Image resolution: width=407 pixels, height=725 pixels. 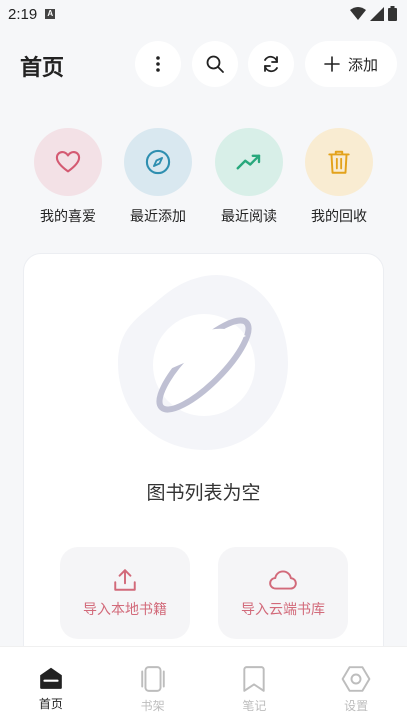 What do you see at coordinates (68, 217) in the screenshot?
I see `quick-action-label: 我的喜爱` at bounding box center [68, 217].